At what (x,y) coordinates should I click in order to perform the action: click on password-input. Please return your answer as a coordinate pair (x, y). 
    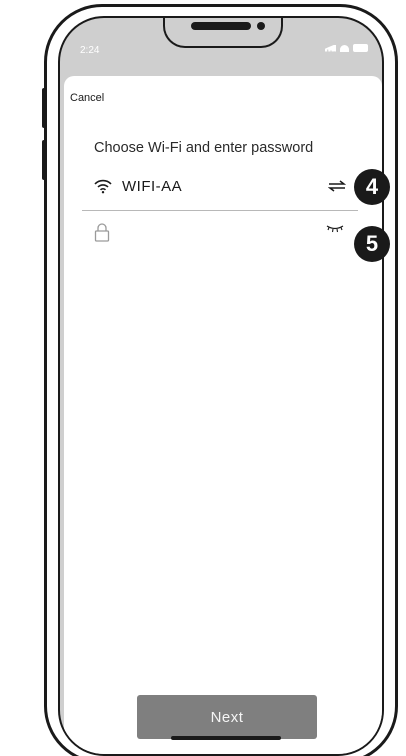
    Looking at the image, I should click on (217, 233).